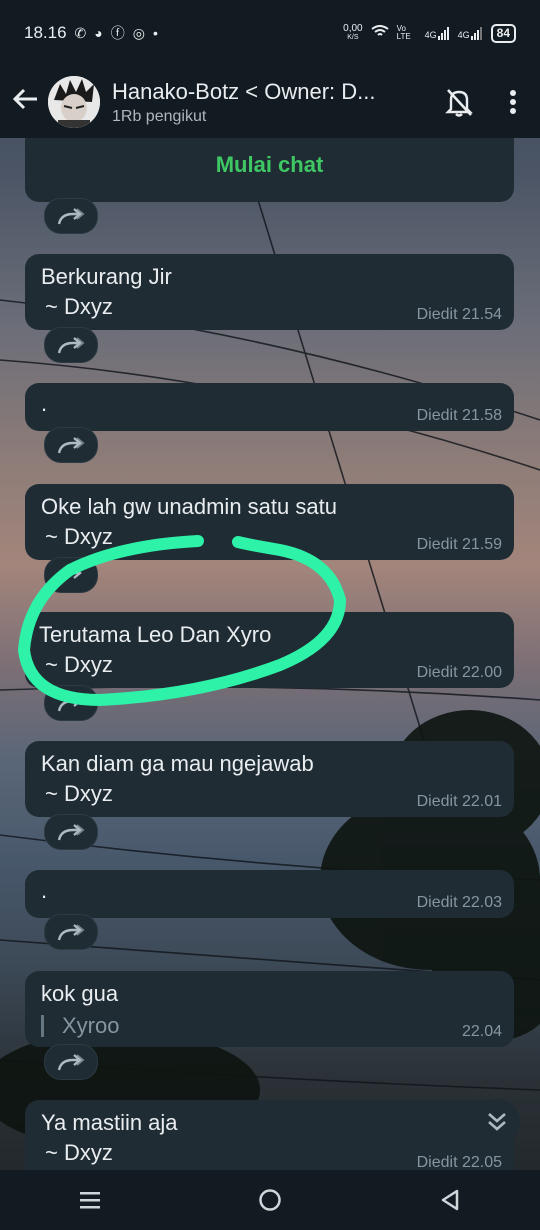  I want to click on more-options-icon, so click(513, 102).